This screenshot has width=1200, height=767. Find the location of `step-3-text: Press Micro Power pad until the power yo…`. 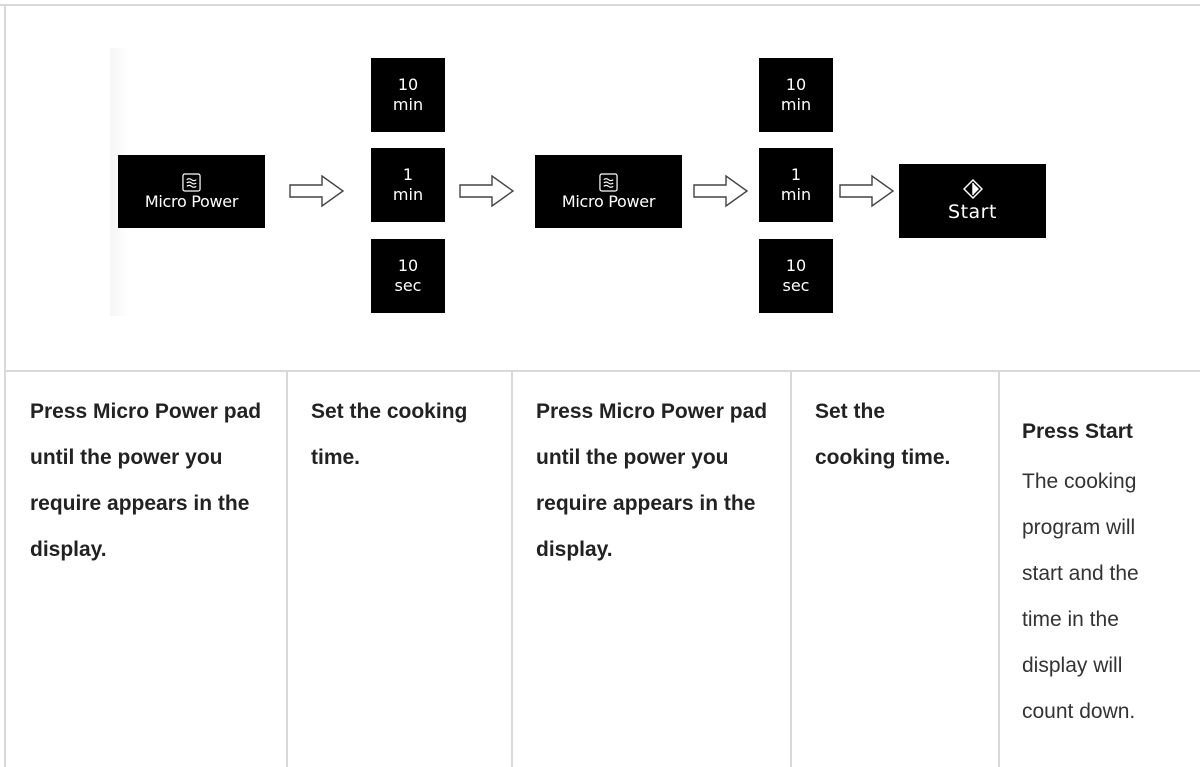

step-3-text: Press Micro Power pad until the power yo… is located at coordinates (656, 481).